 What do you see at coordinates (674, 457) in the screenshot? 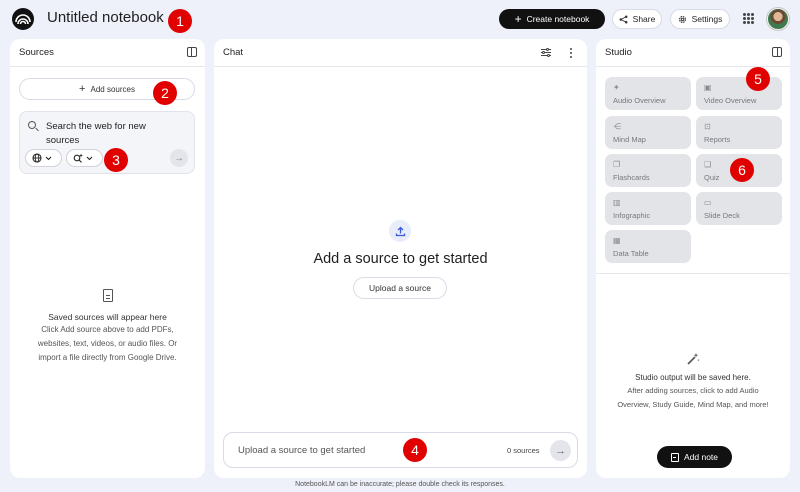
I see `note-icon` at bounding box center [674, 457].